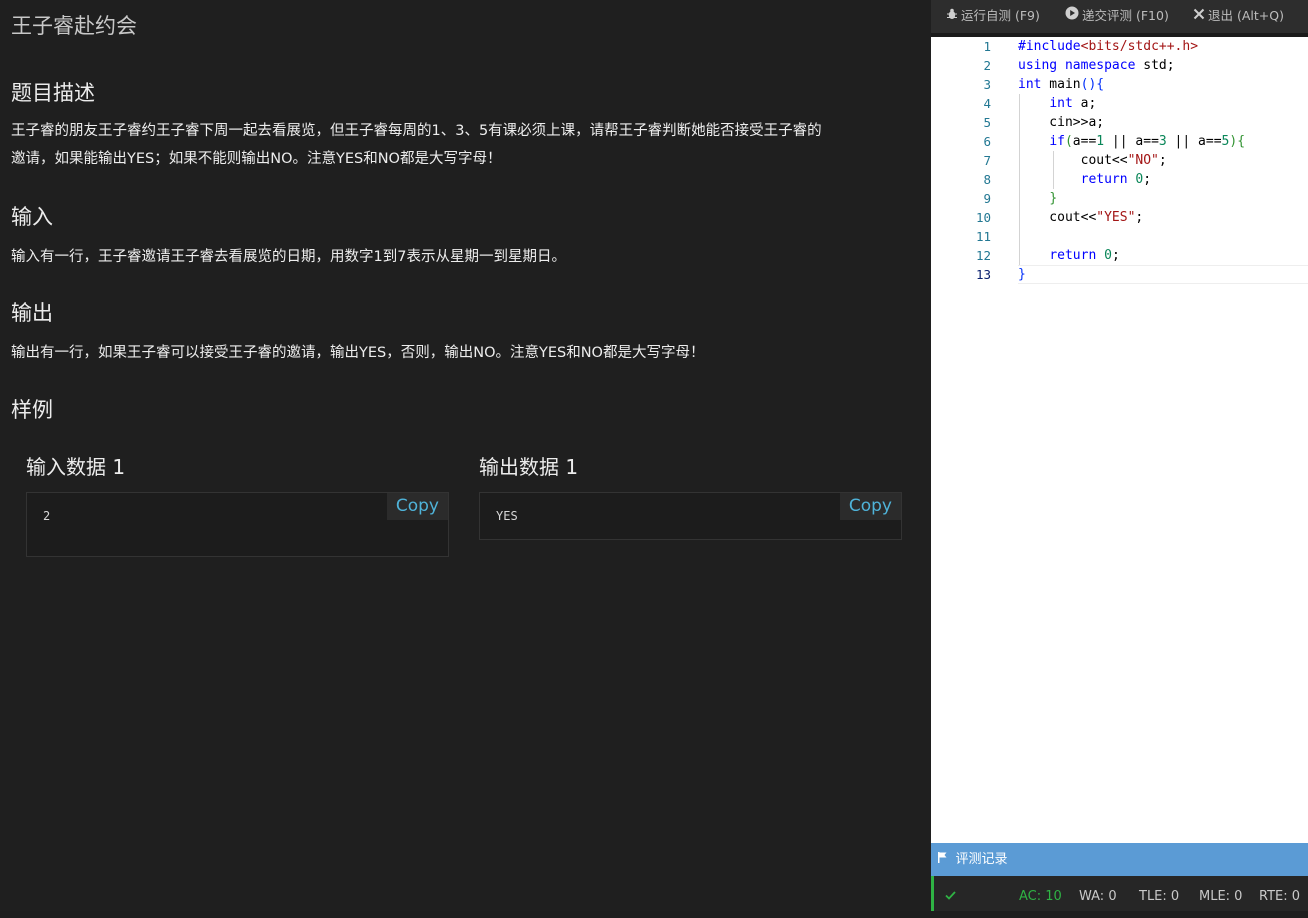 The height and width of the screenshot is (918, 1308). Describe the element at coordinates (983, 255) in the screenshot. I see `line-number: 12` at that location.